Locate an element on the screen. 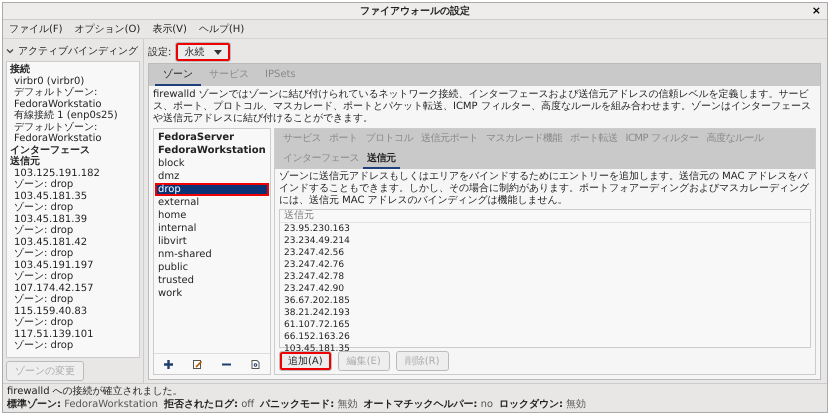  source-address: 23.247.42.76 is located at coordinates (545, 265).